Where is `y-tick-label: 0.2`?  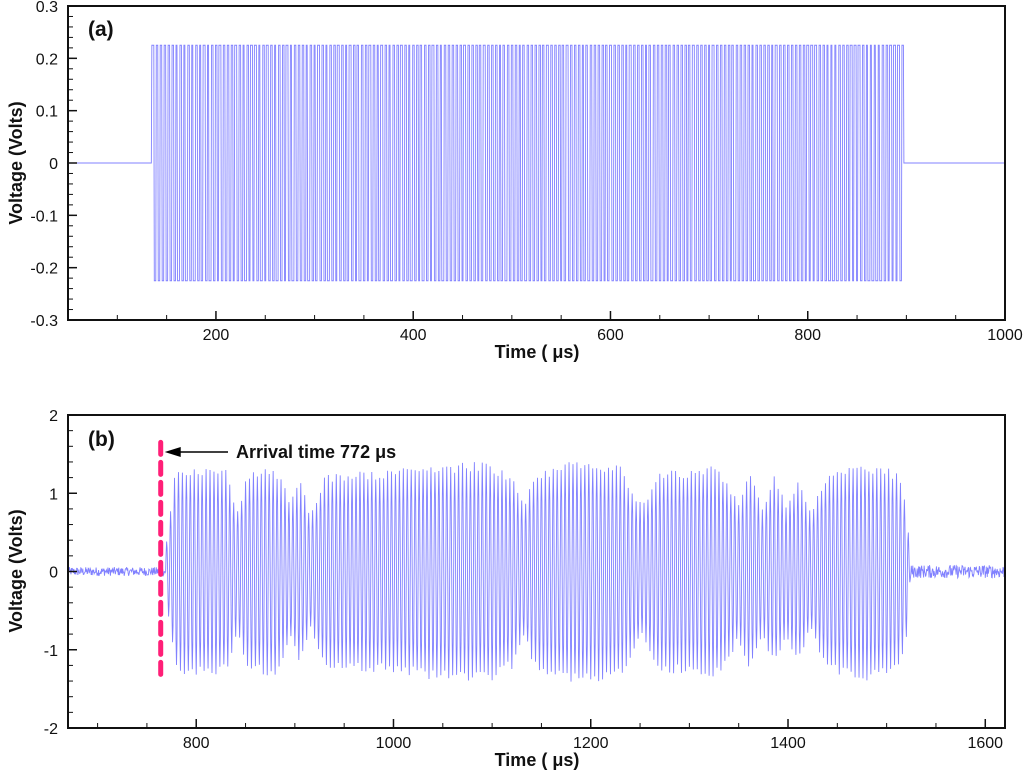
y-tick-label: 0.2 is located at coordinates (47, 59).